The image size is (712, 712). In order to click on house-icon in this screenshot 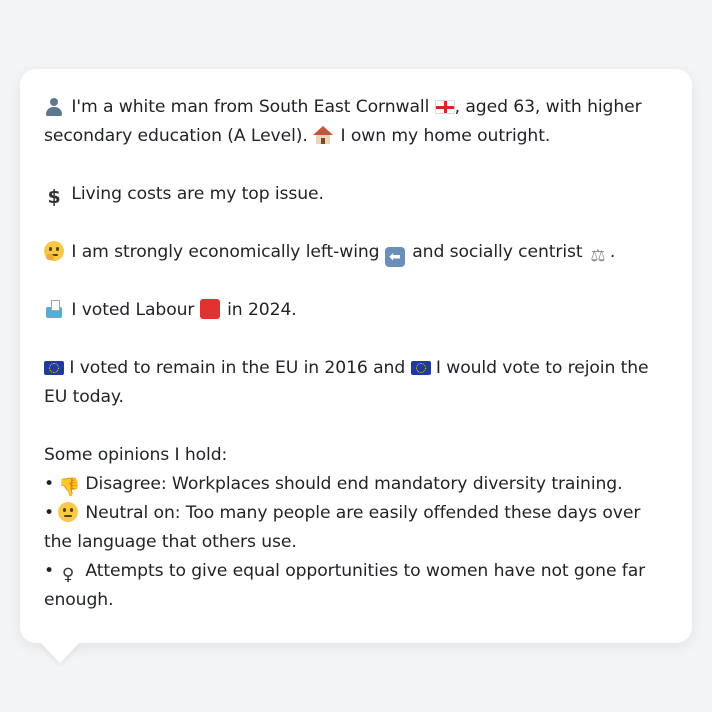, I will do `click(323, 135)`.